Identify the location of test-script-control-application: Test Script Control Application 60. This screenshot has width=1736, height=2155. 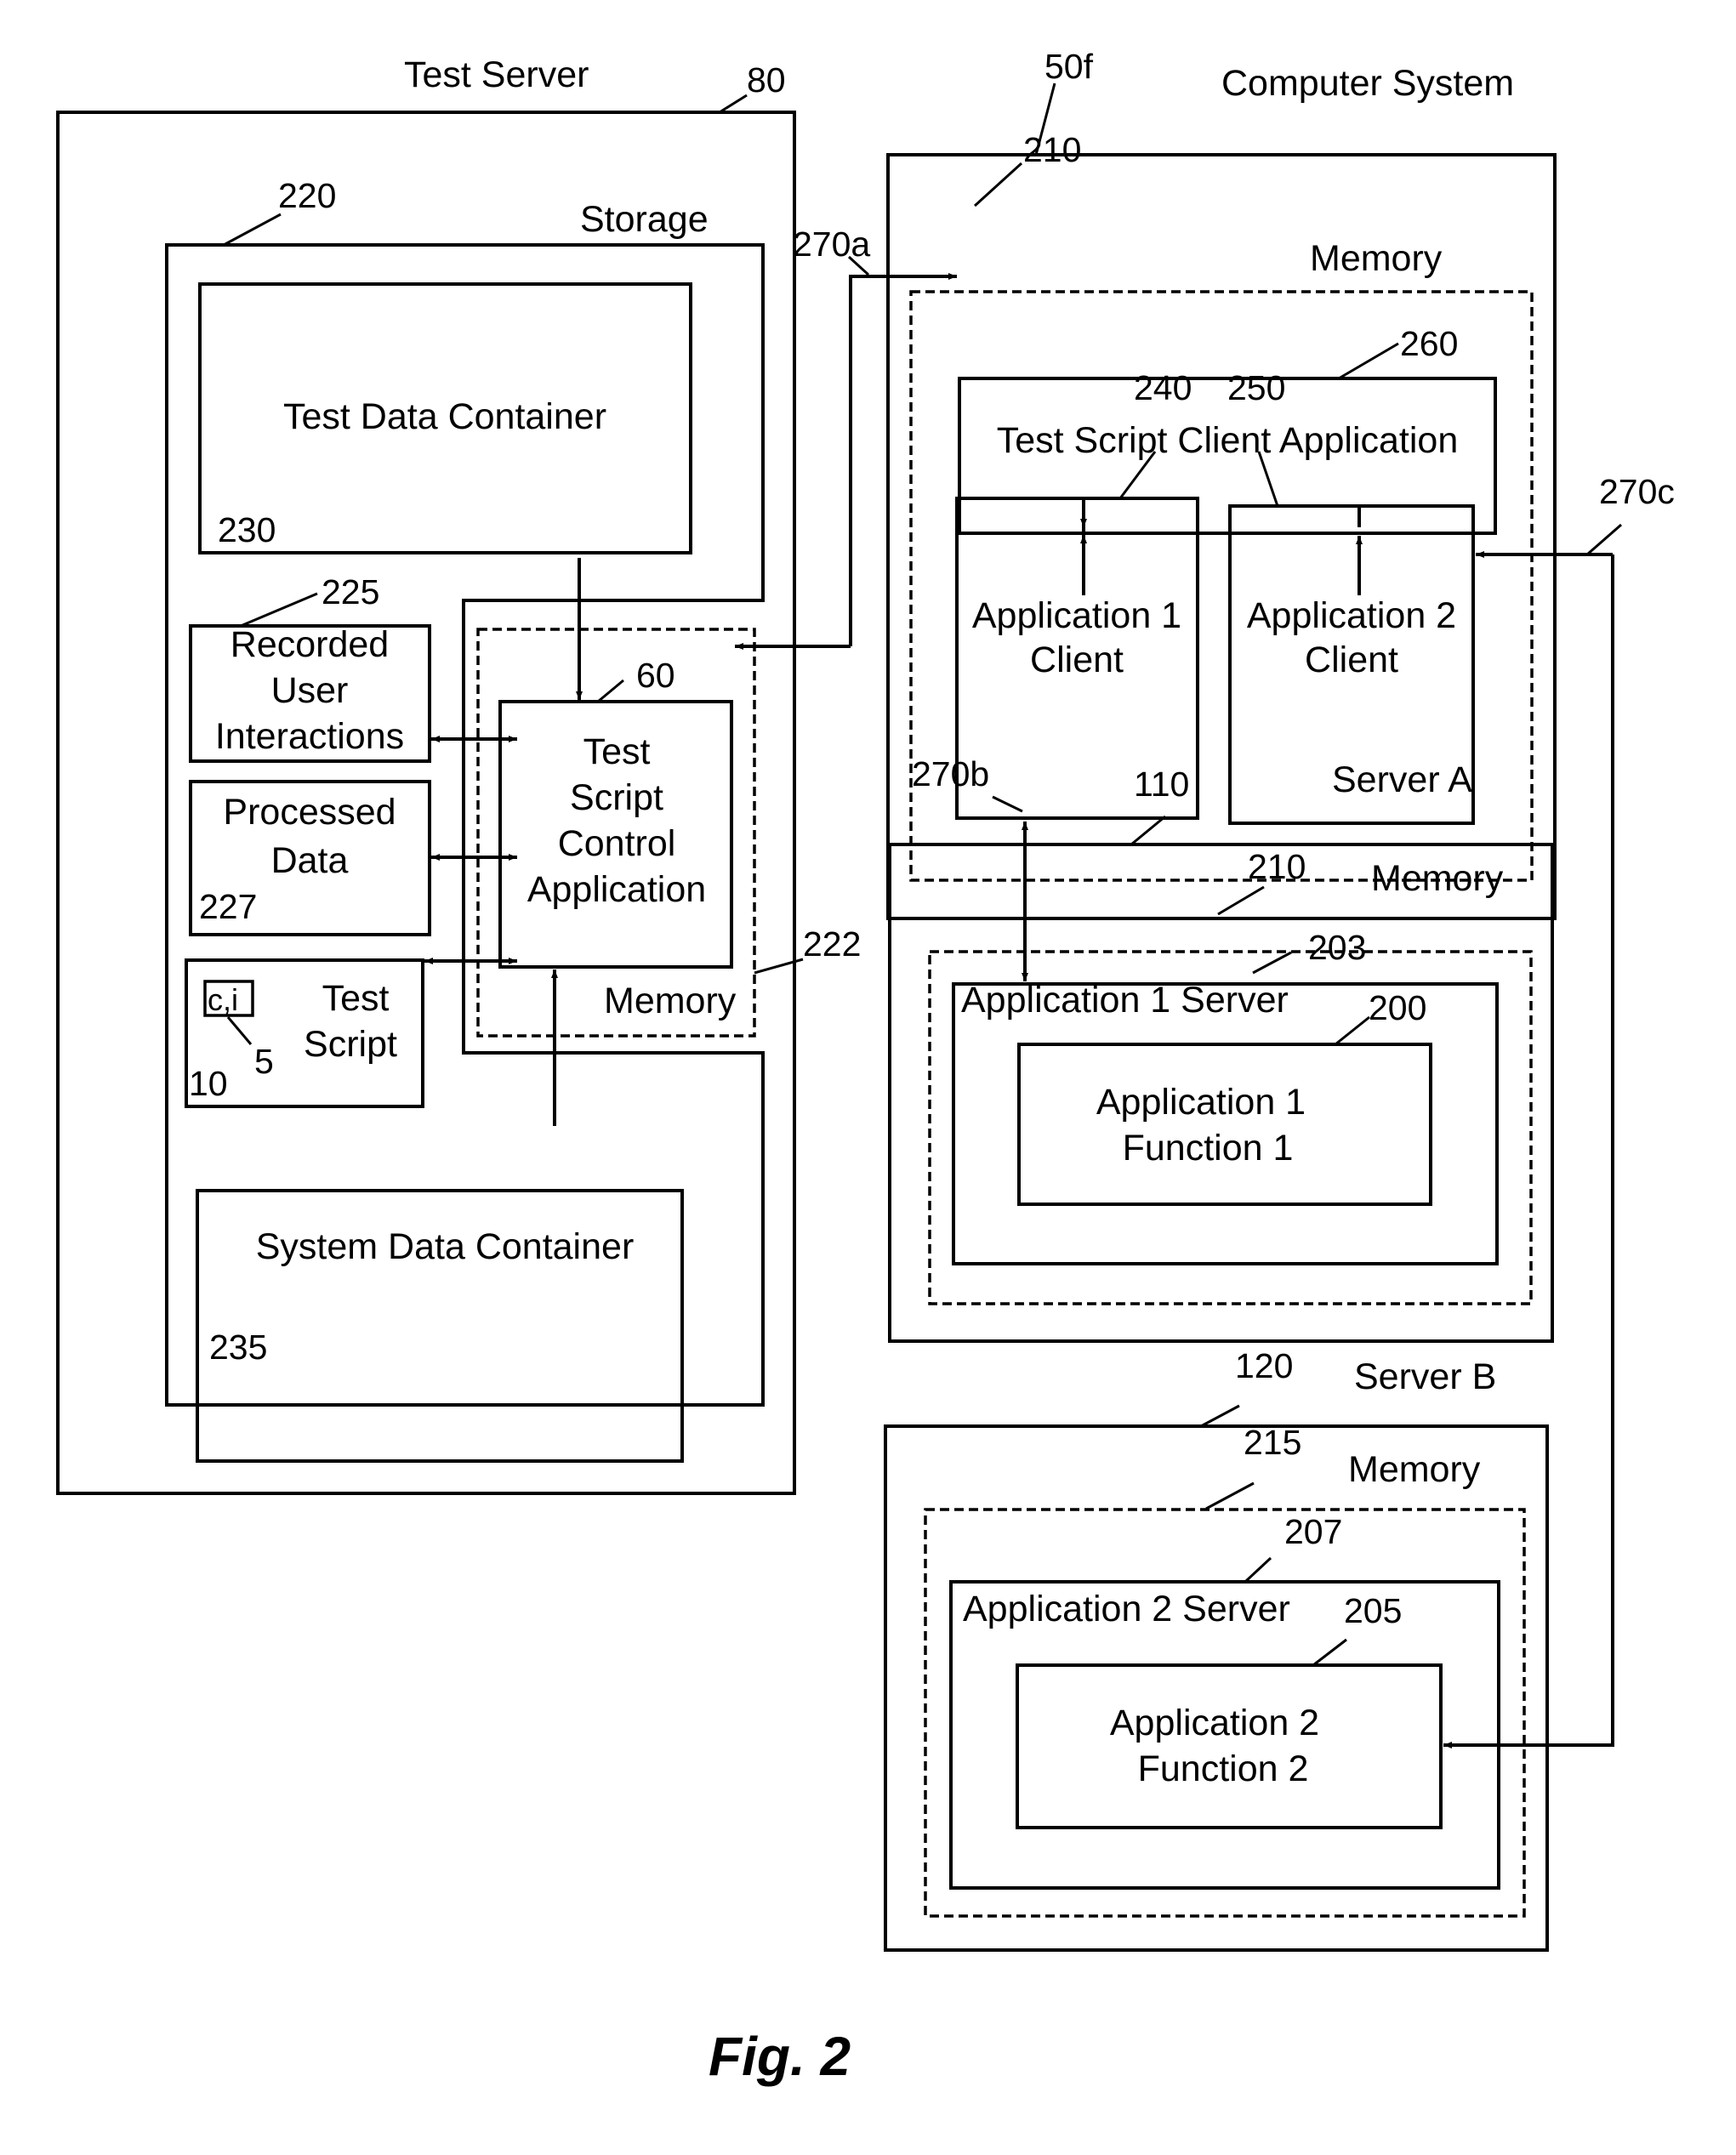
(615, 812).